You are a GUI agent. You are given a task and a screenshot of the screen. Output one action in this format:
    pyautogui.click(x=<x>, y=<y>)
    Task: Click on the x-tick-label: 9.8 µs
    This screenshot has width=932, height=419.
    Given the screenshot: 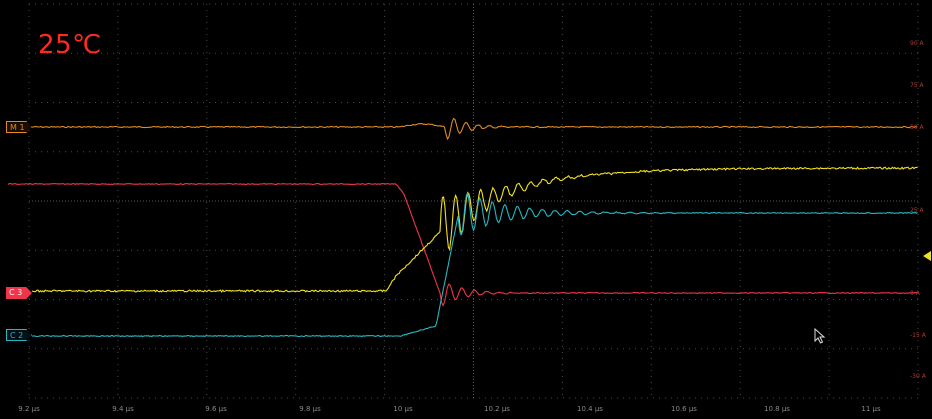 What is the action you would take?
    pyautogui.click(x=310, y=409)
    